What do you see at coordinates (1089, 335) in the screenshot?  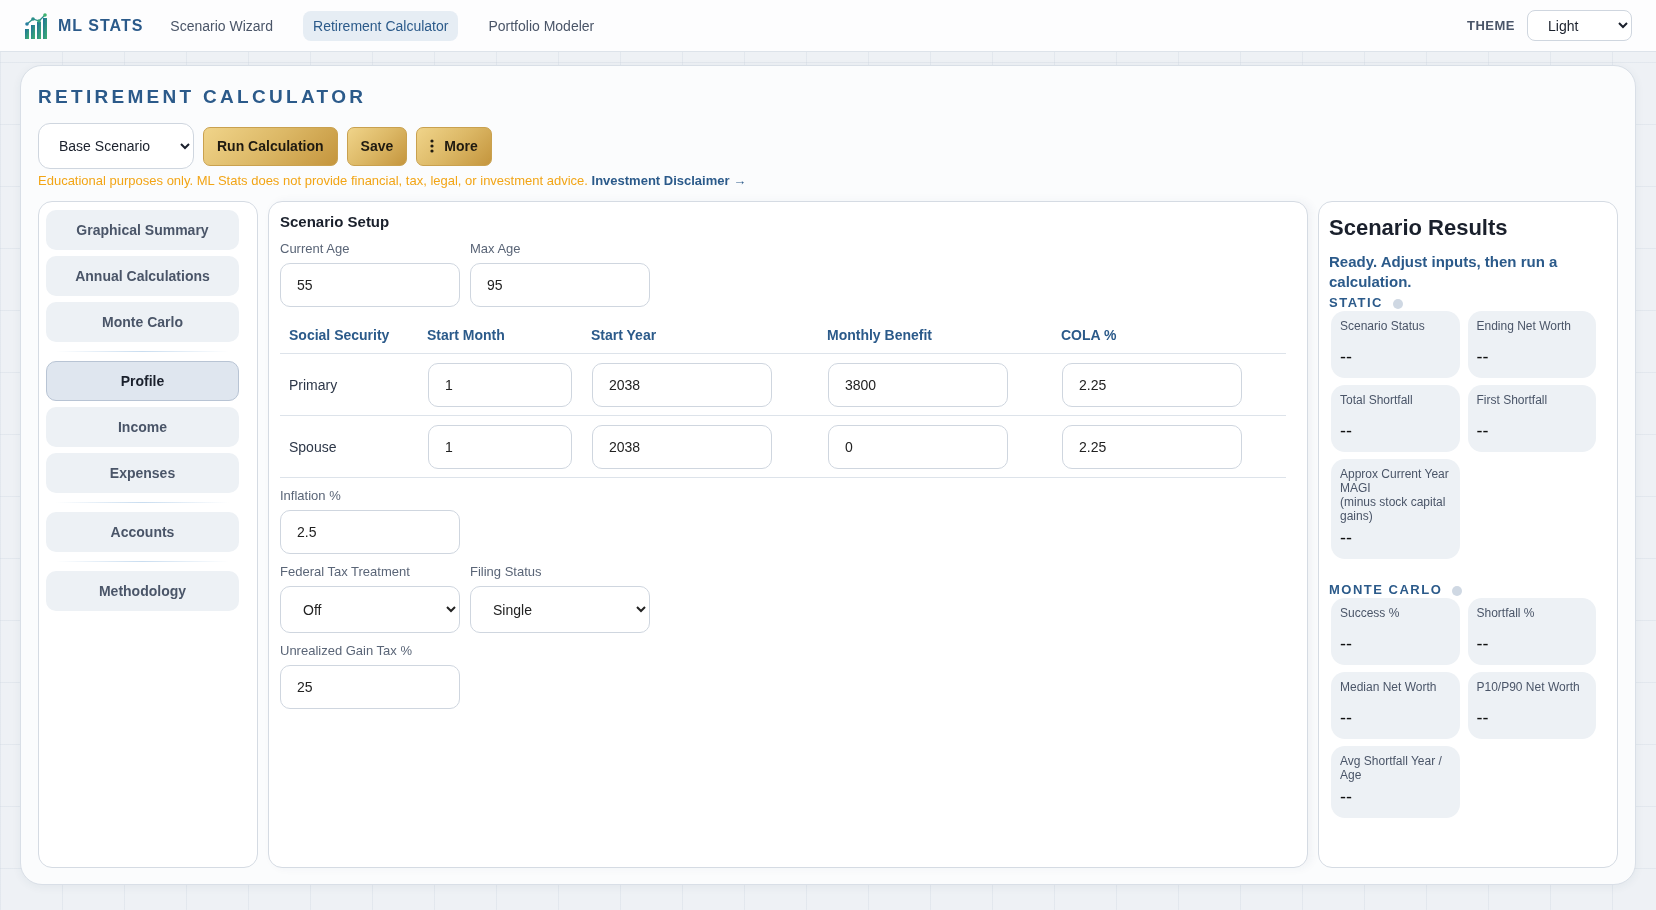 I see `column-header: COLA %` at bounding box center [1089, 335].